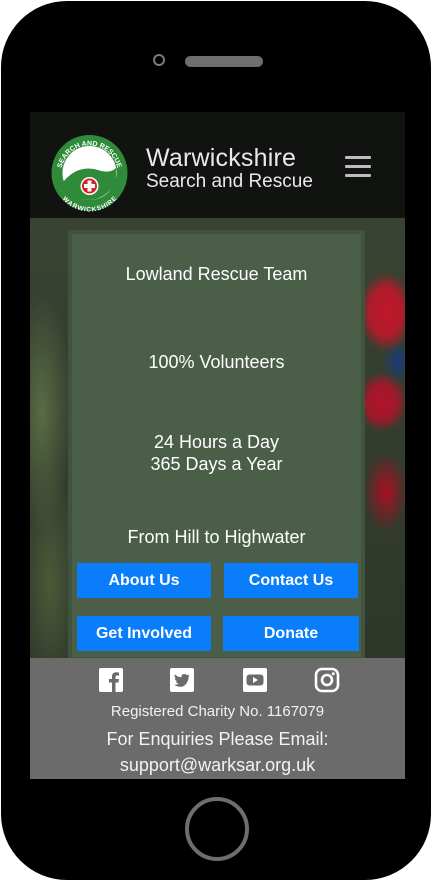  What do you see at coordinates (144, 580) in the screenshot?
I see `about-us-button: About Us` at bounding box center [144, 580].